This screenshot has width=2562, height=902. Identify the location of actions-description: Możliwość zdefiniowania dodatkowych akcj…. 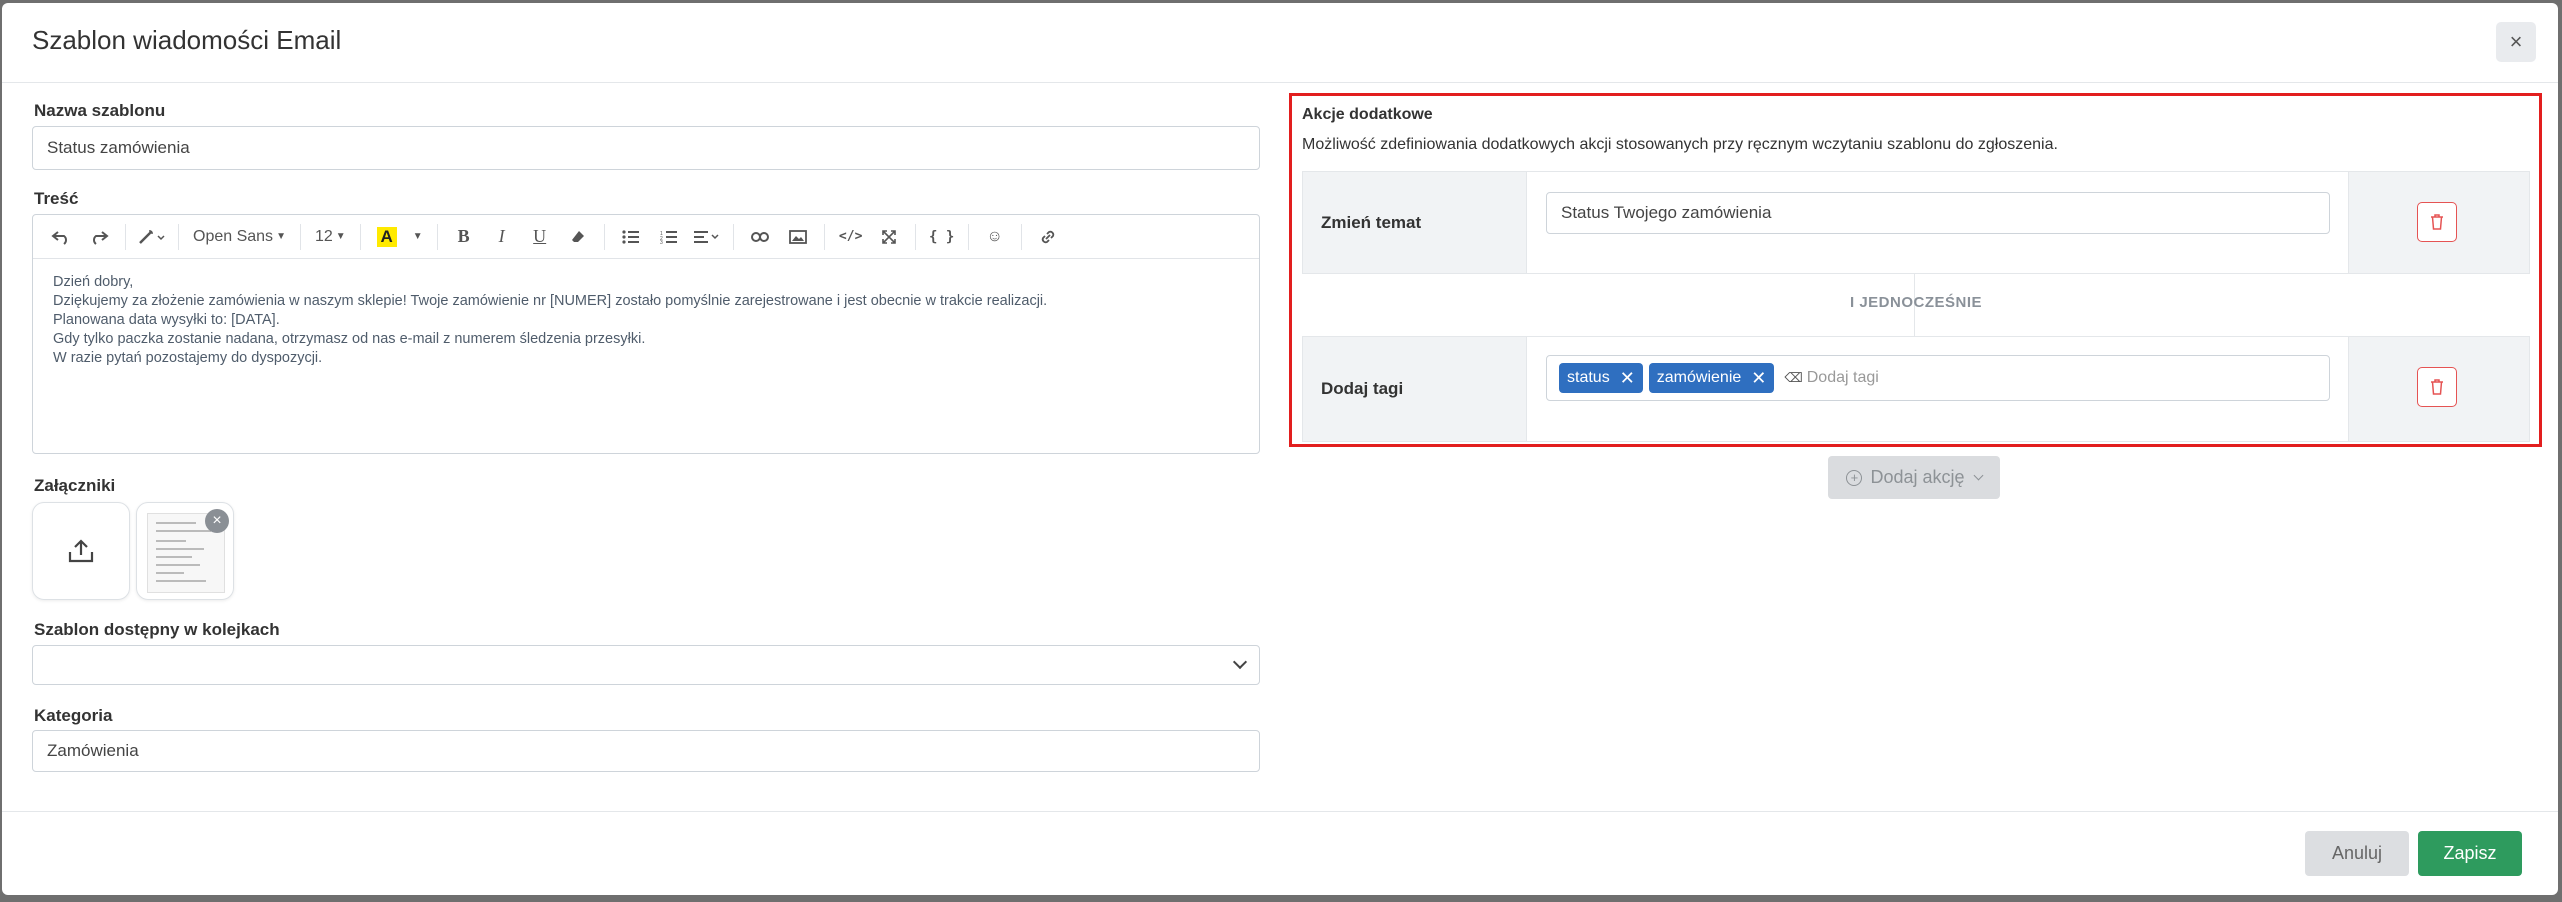
(1680, 144).